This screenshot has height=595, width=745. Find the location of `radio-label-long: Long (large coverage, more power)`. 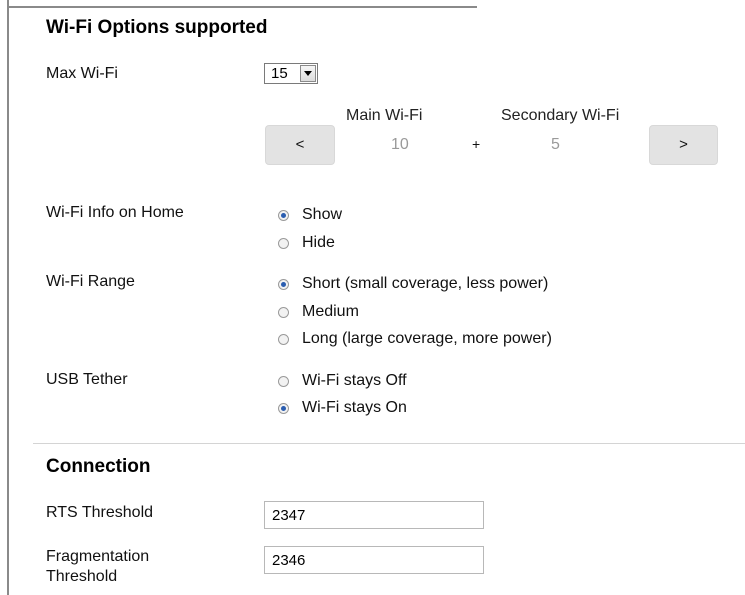

radio-label-long: Long (large coverage, more power) is located at coordinates (427, 338).